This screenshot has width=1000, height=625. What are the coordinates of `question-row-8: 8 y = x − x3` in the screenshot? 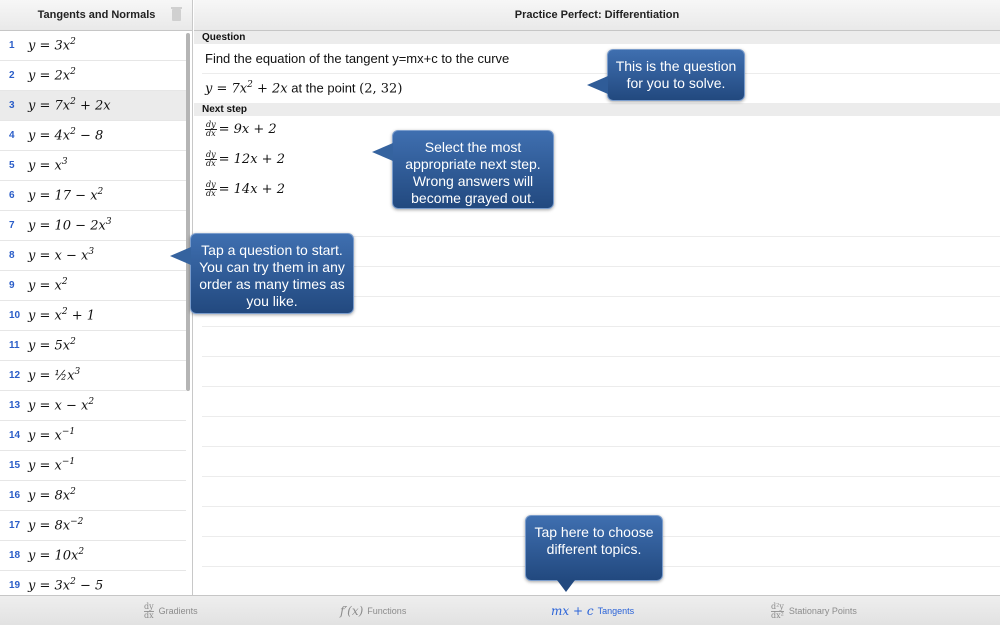 It's located at (93, 256).